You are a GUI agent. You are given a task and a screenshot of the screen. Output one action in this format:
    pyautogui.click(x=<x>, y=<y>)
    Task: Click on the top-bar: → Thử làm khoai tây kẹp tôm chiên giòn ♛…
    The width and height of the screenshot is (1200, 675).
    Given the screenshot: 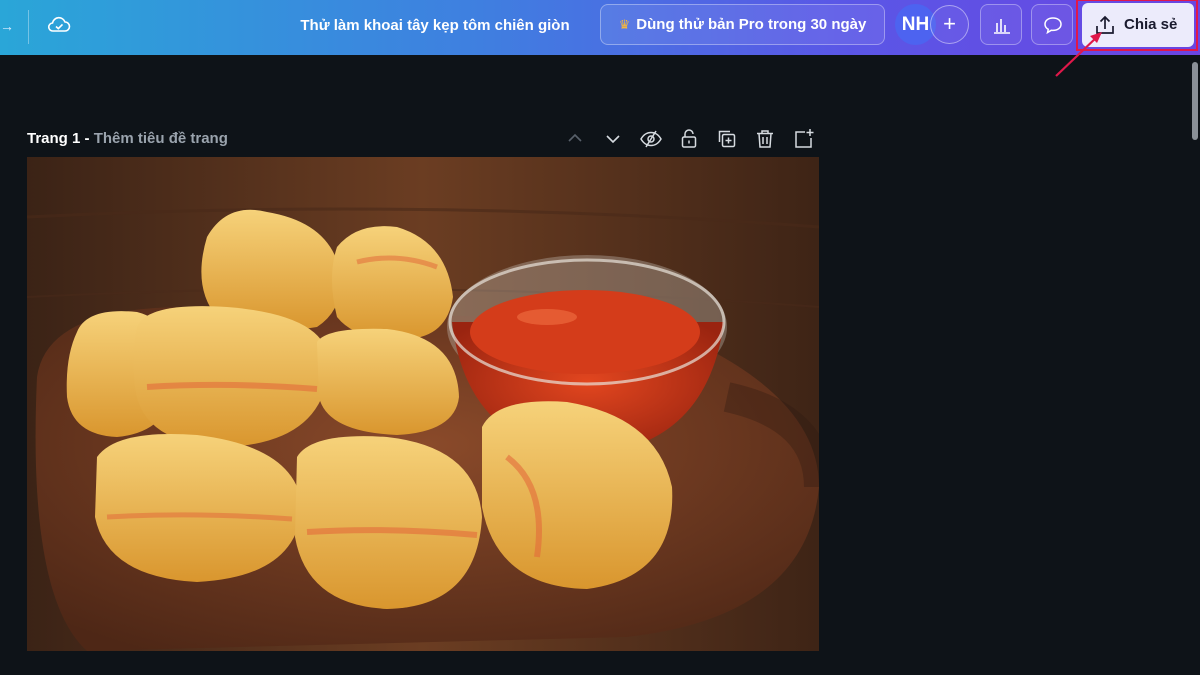 What is the action you would take?
    pyautogui.click(x=600, y=27)
    